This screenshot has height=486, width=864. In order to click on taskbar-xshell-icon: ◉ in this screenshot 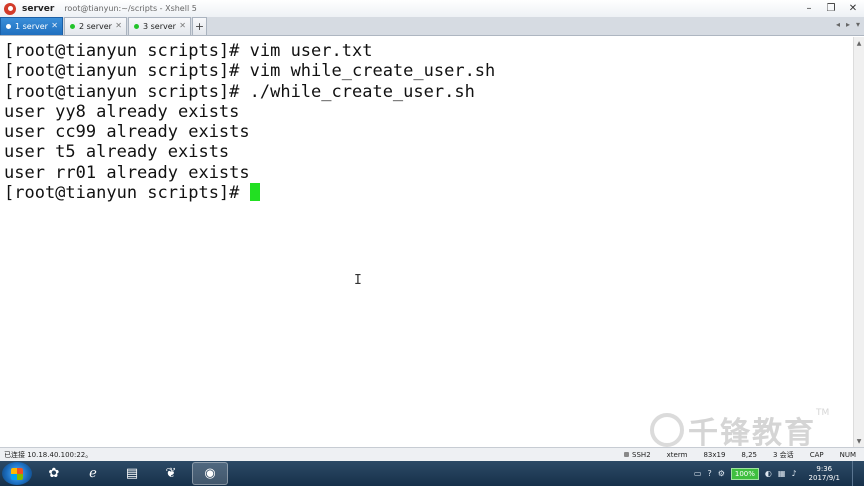, I will do `click(210, 473)`.